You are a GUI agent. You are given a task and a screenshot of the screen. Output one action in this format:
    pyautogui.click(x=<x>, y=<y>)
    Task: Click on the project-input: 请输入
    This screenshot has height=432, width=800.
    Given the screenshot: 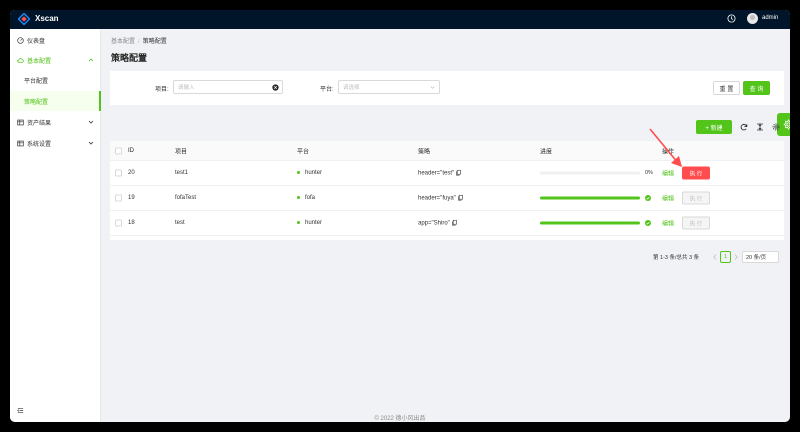 What is the action you would take?
    pyautogui.click(x=228, y=87)
    